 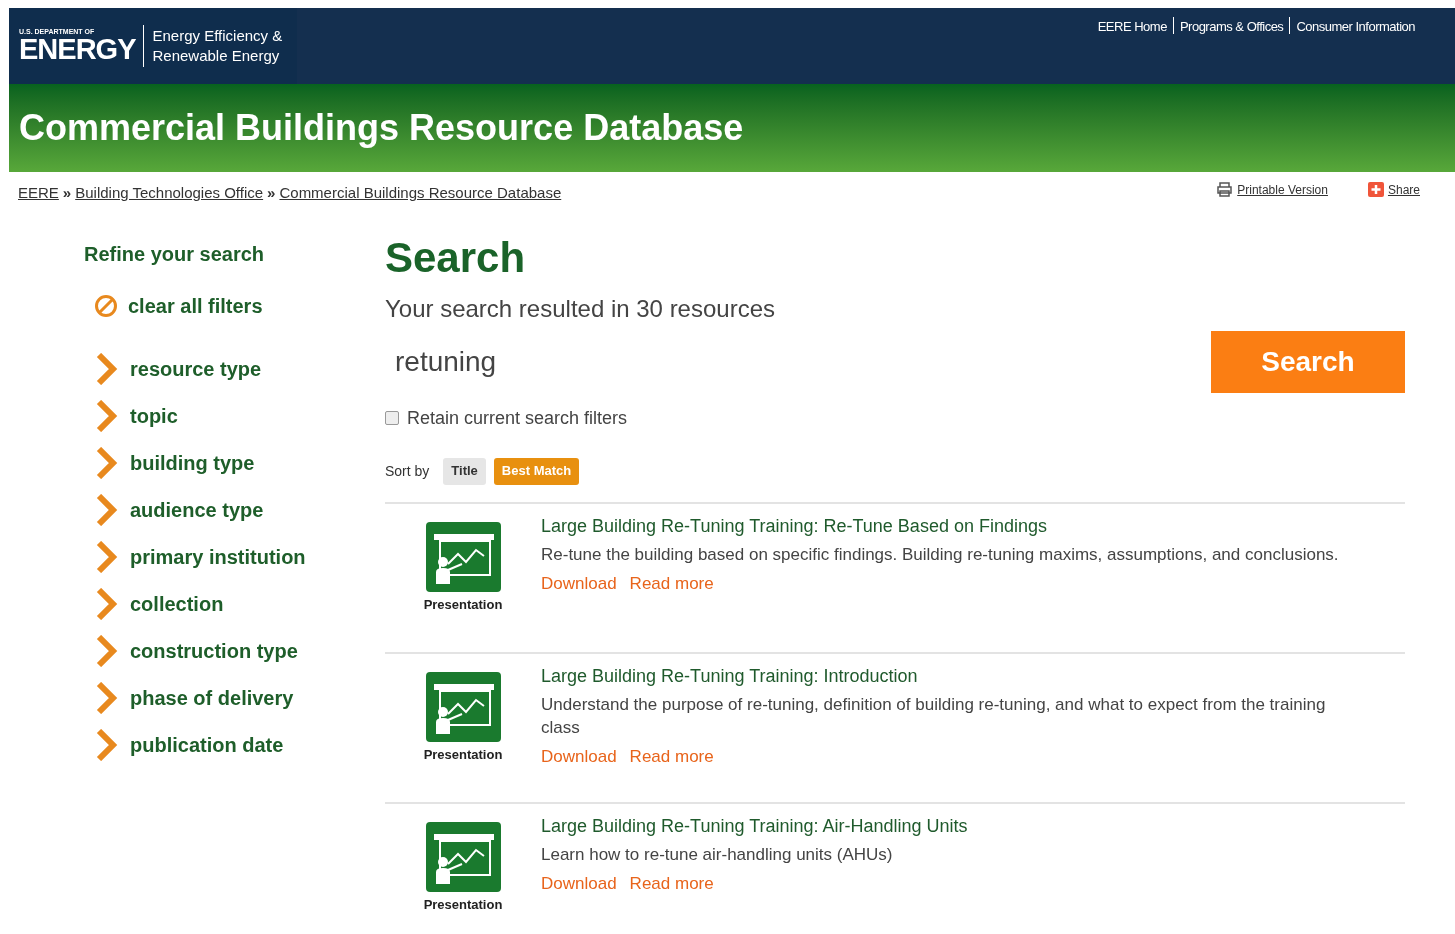 I want to click on top-nav-link: Programs & Offices, so click(x=1231, y=27).